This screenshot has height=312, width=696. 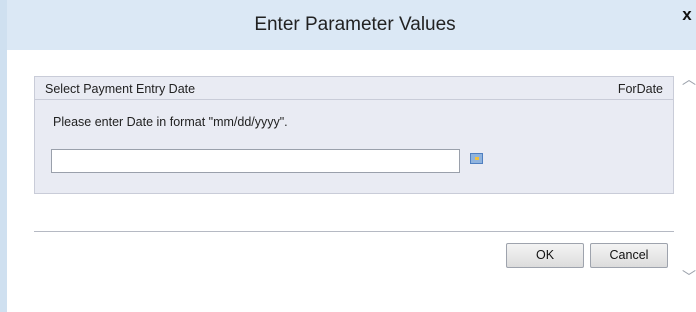 I want to click on chevron-down-icon: ﹀, so click(x=689, y=277).